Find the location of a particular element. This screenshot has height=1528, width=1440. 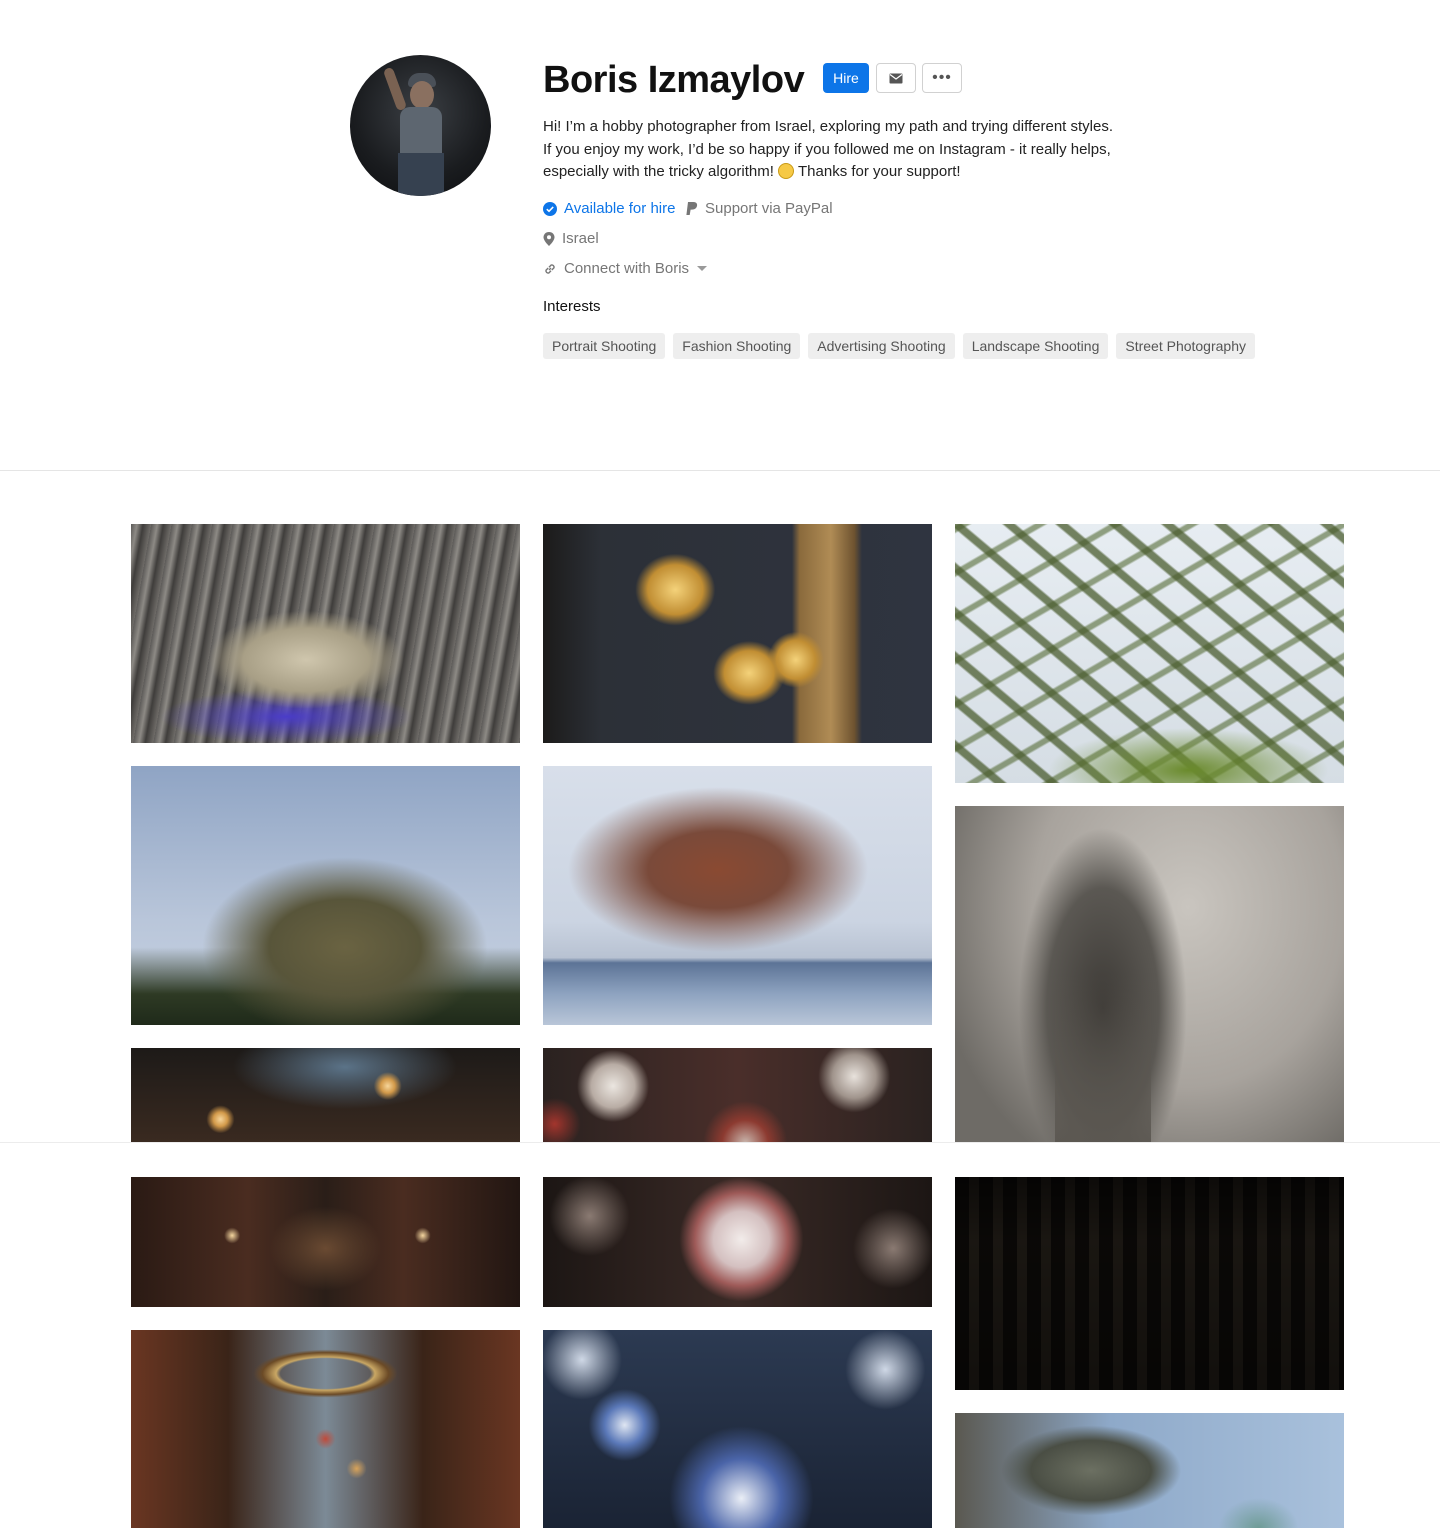

location: Israel is located at coordinates (571, 238).